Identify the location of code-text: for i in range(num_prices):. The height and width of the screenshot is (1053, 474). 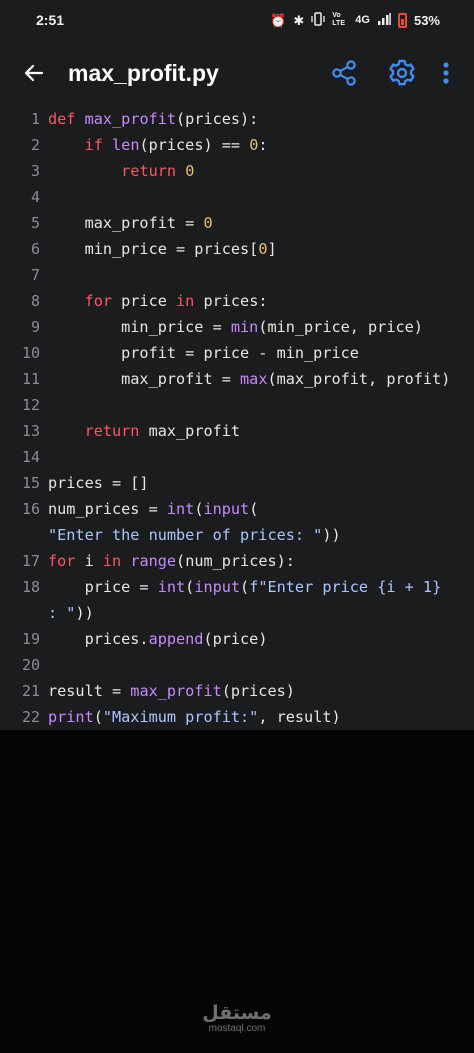
(171, 561).